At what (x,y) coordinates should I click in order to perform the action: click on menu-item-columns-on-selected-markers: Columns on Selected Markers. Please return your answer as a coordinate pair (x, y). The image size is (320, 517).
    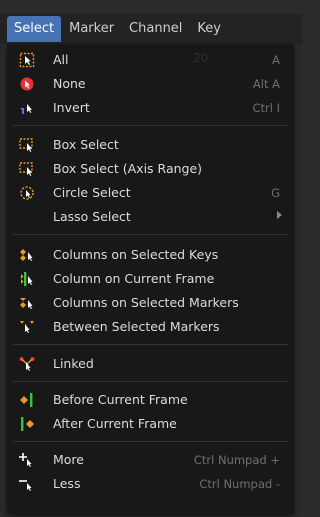
    Looking at the image, I should click on (150, 303).